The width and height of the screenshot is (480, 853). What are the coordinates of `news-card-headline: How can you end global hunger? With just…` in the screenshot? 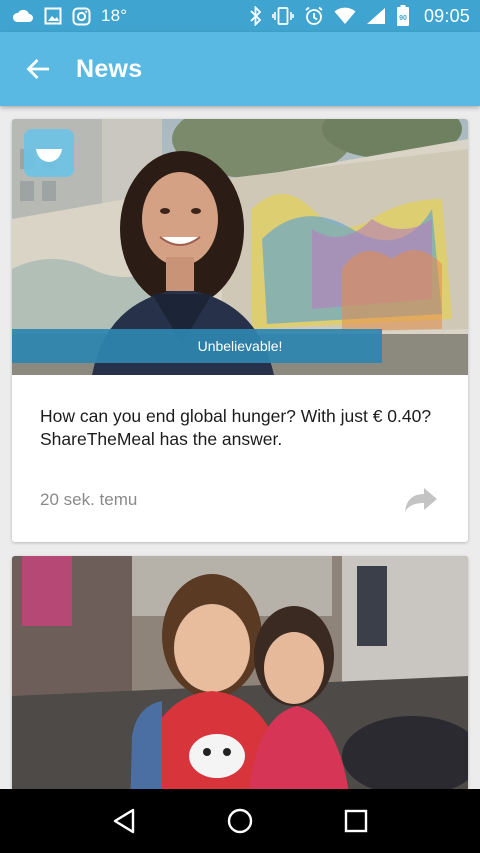 It's located at (240, 428).